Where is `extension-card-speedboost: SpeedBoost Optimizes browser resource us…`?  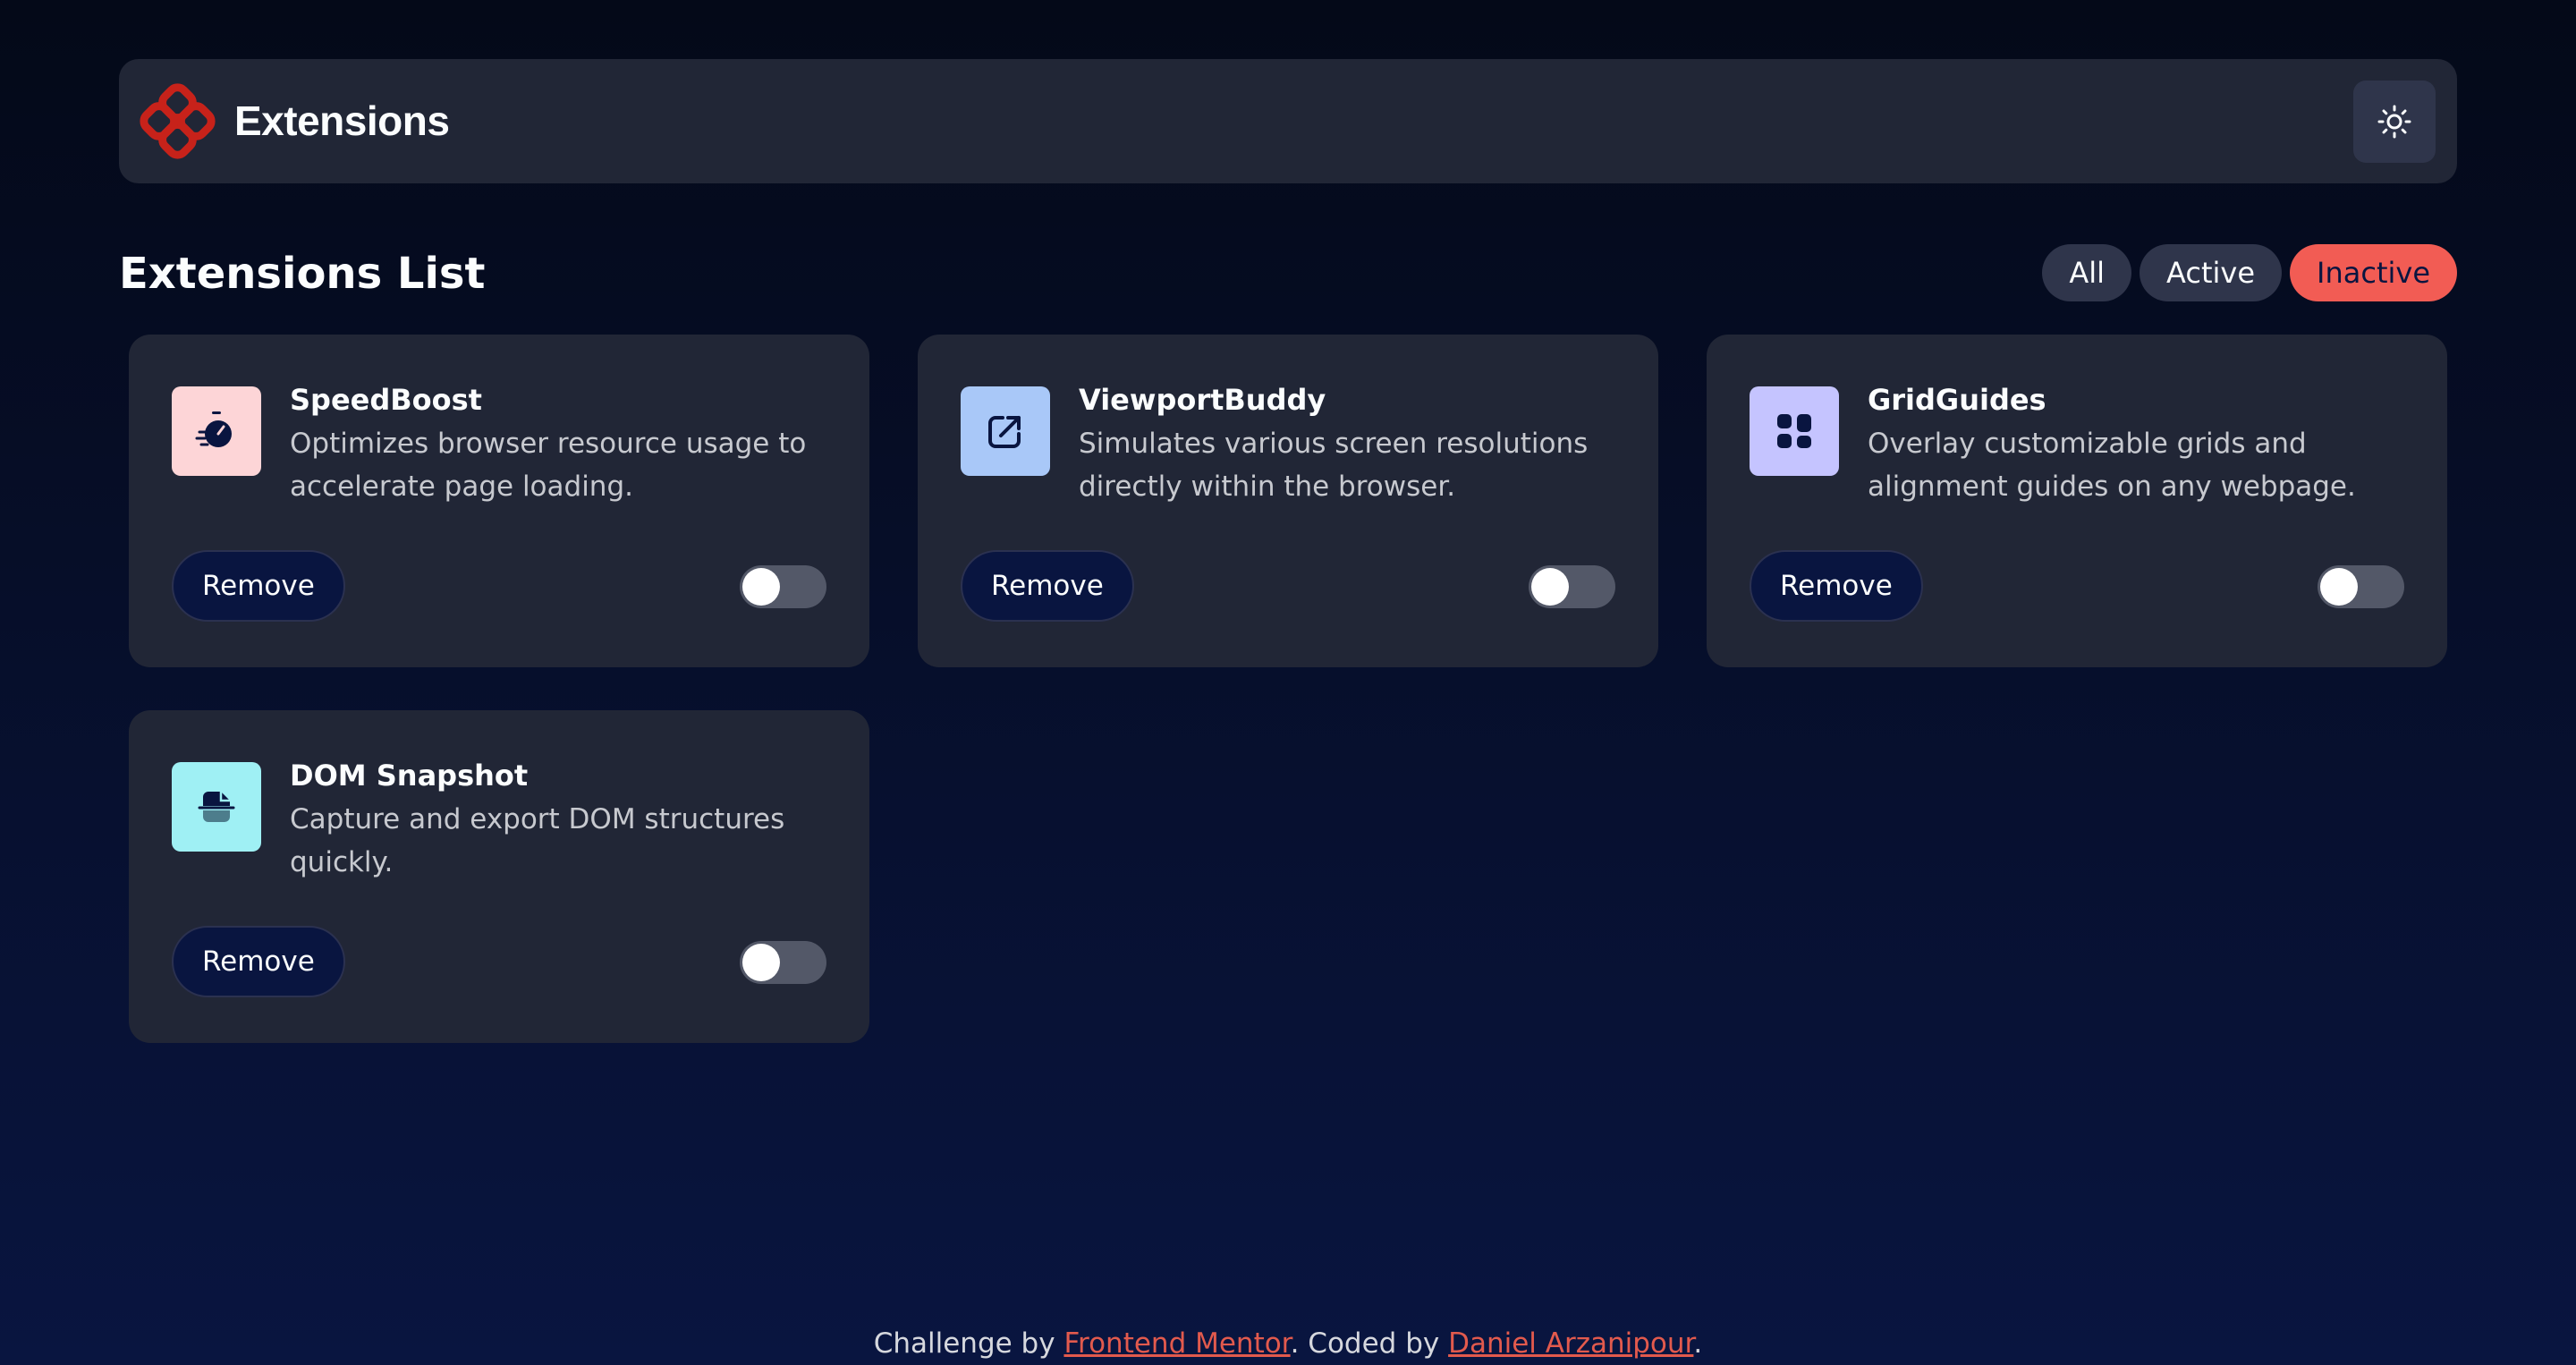 extension-card-speedboost: SpeedBoost Optimizes browser resource us… is located at coordinates (499, 501).